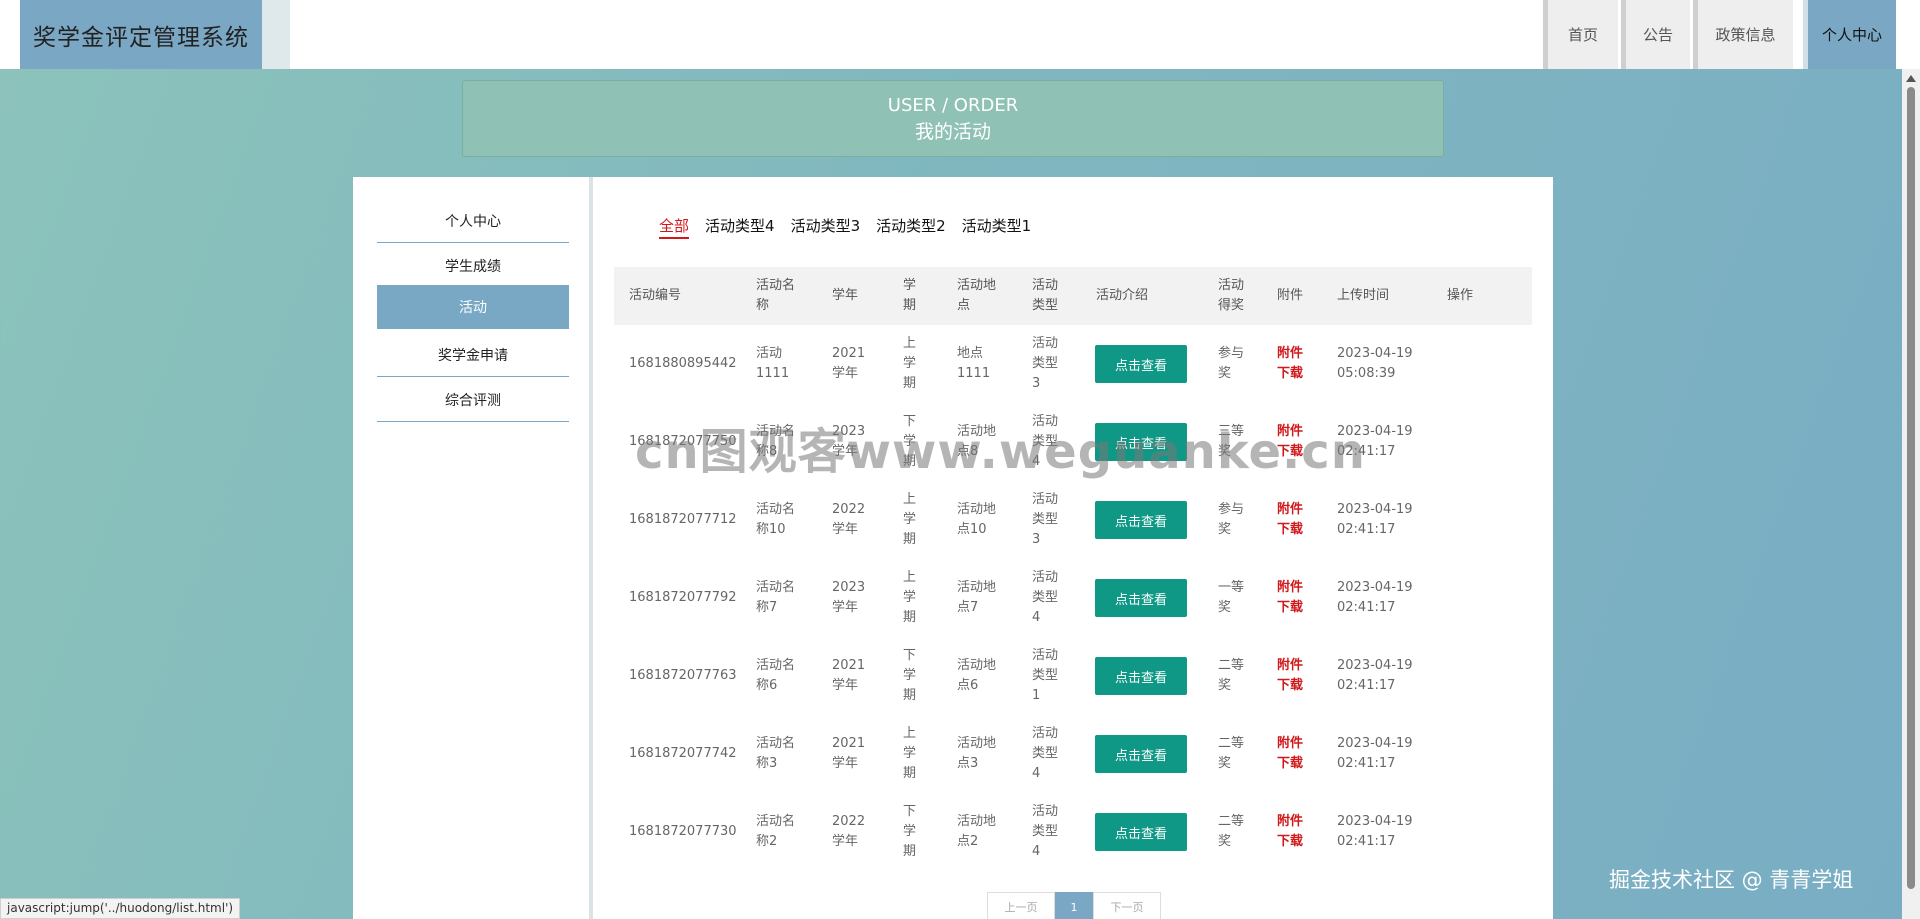 Image resolution: width=1920 pixels, height=919 pixels. What do you see at coordinates (1127, 905) in the screenshot?
I see `next-page-button: 下一页` at bounding box center [1127, 905].